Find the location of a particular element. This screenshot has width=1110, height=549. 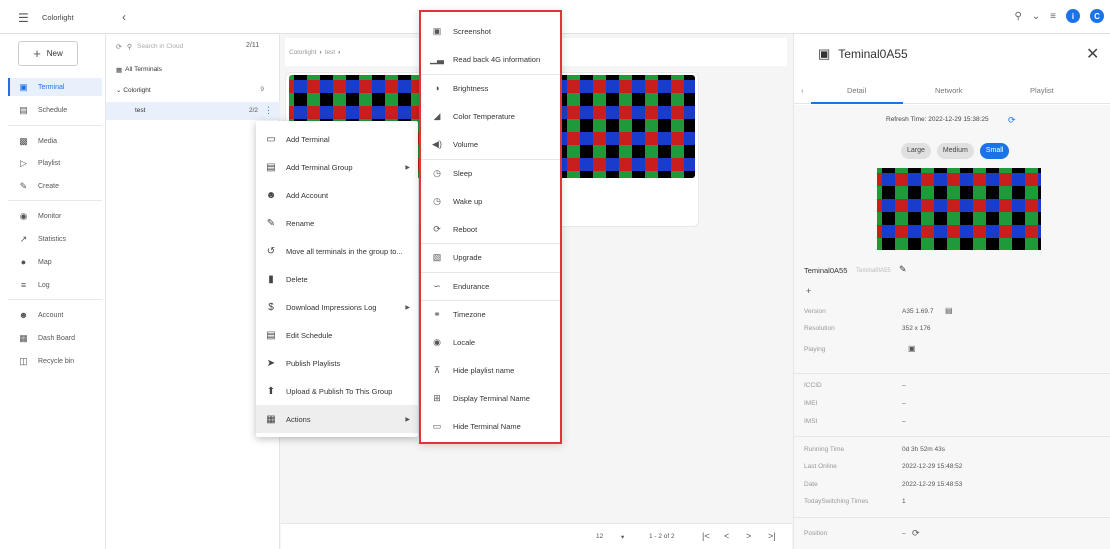

detail-preview-image is located at coordinates (959, 209).